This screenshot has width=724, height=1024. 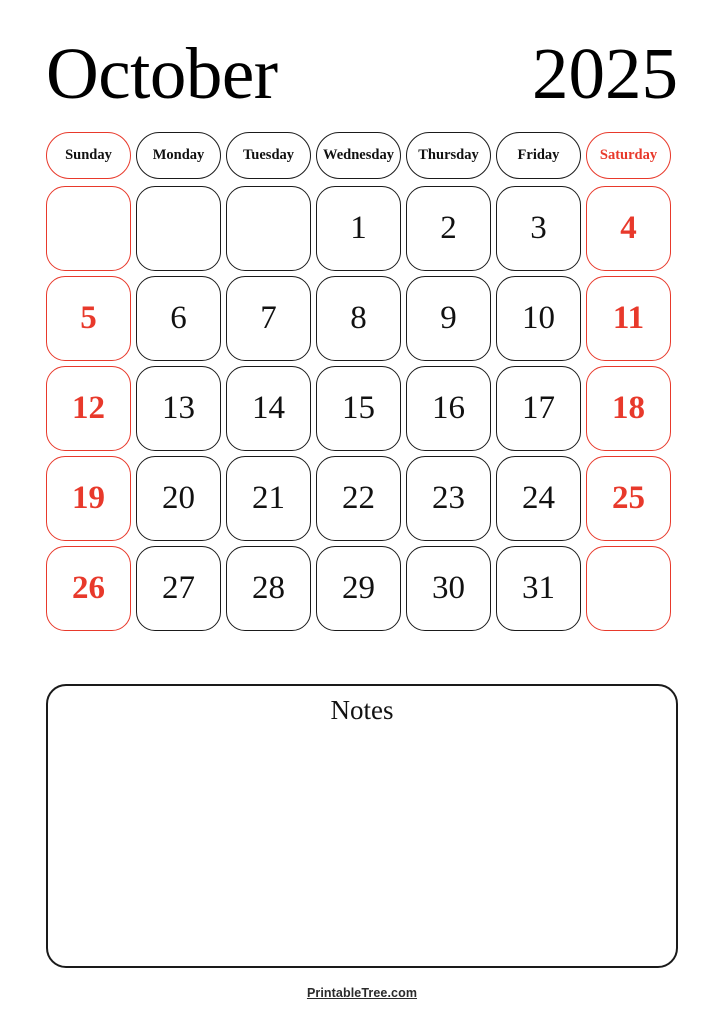 I want to click on day-number: 24, so click(x=538, y=498).